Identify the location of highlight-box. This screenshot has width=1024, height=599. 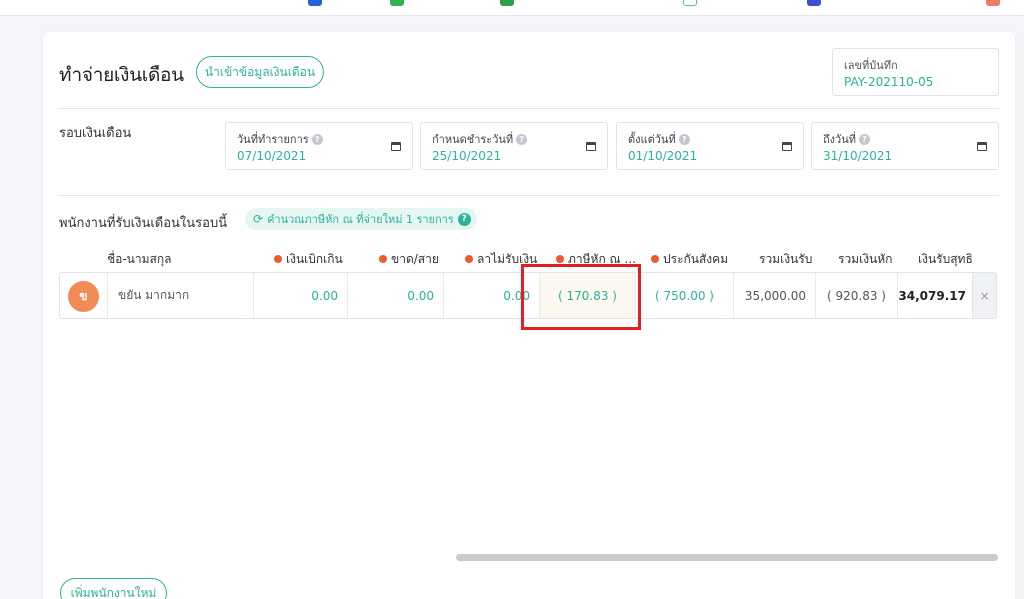
(581, 297).